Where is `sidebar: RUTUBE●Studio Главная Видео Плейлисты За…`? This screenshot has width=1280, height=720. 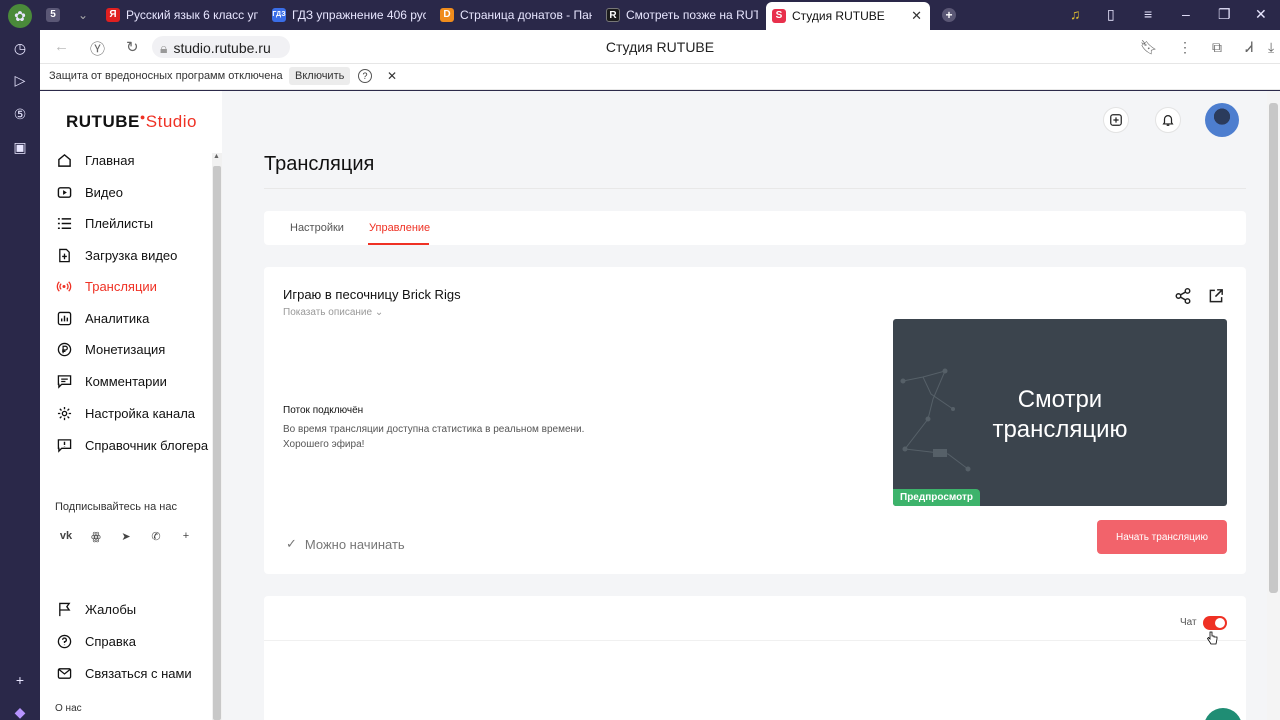 sidebar: RUTUBE●Studio Главная Видео Плейлисты За… is located at coordinates (131, 405).